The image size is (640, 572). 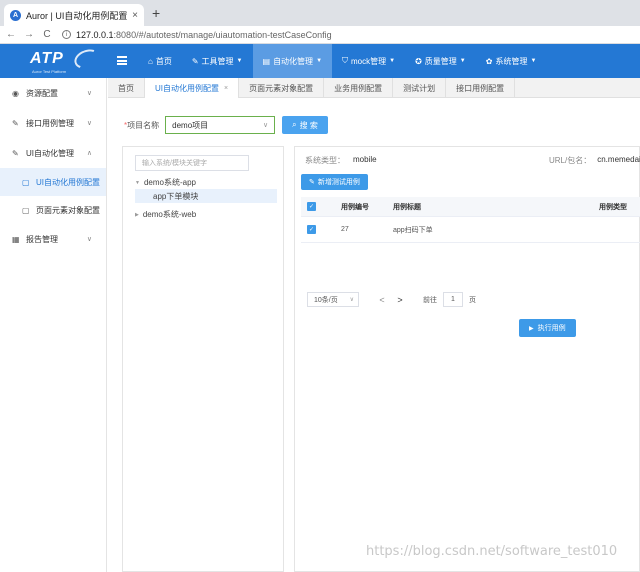 I want to click on topnav-home: ⌂ 首页, so click(x=160, y=61).